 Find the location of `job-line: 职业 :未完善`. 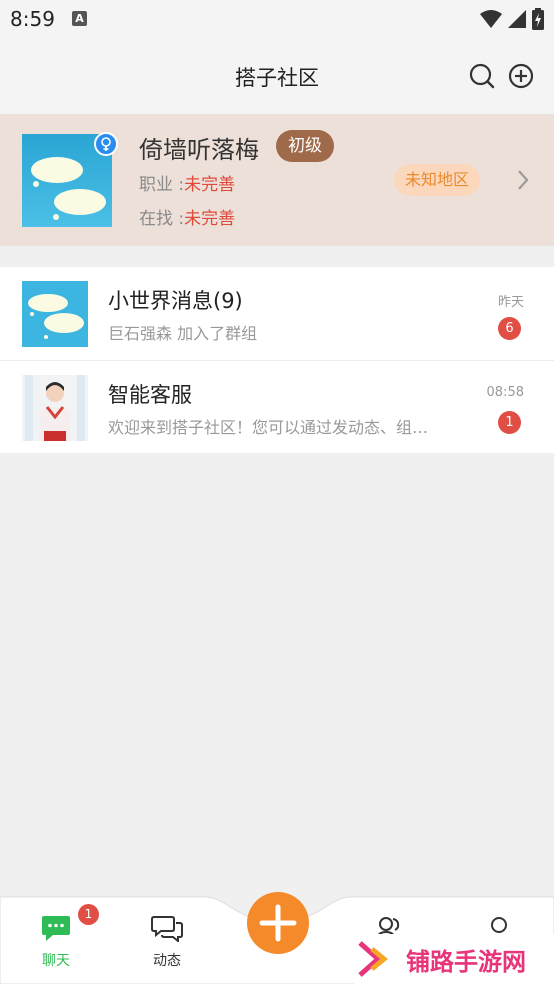

job-line: 职业 :未完善 is located at coordinates (187, 182).